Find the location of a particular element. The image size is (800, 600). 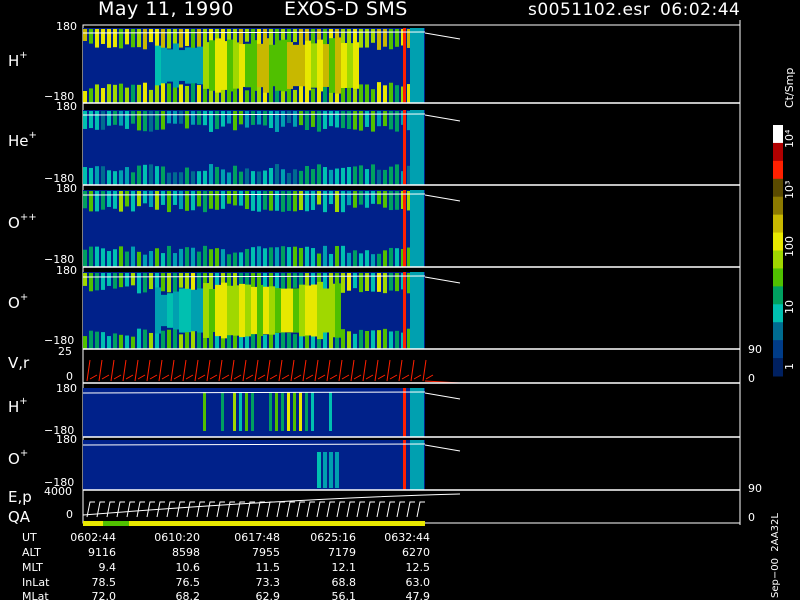

table-cell: 0625:16 is located at coordinates (333, 537).